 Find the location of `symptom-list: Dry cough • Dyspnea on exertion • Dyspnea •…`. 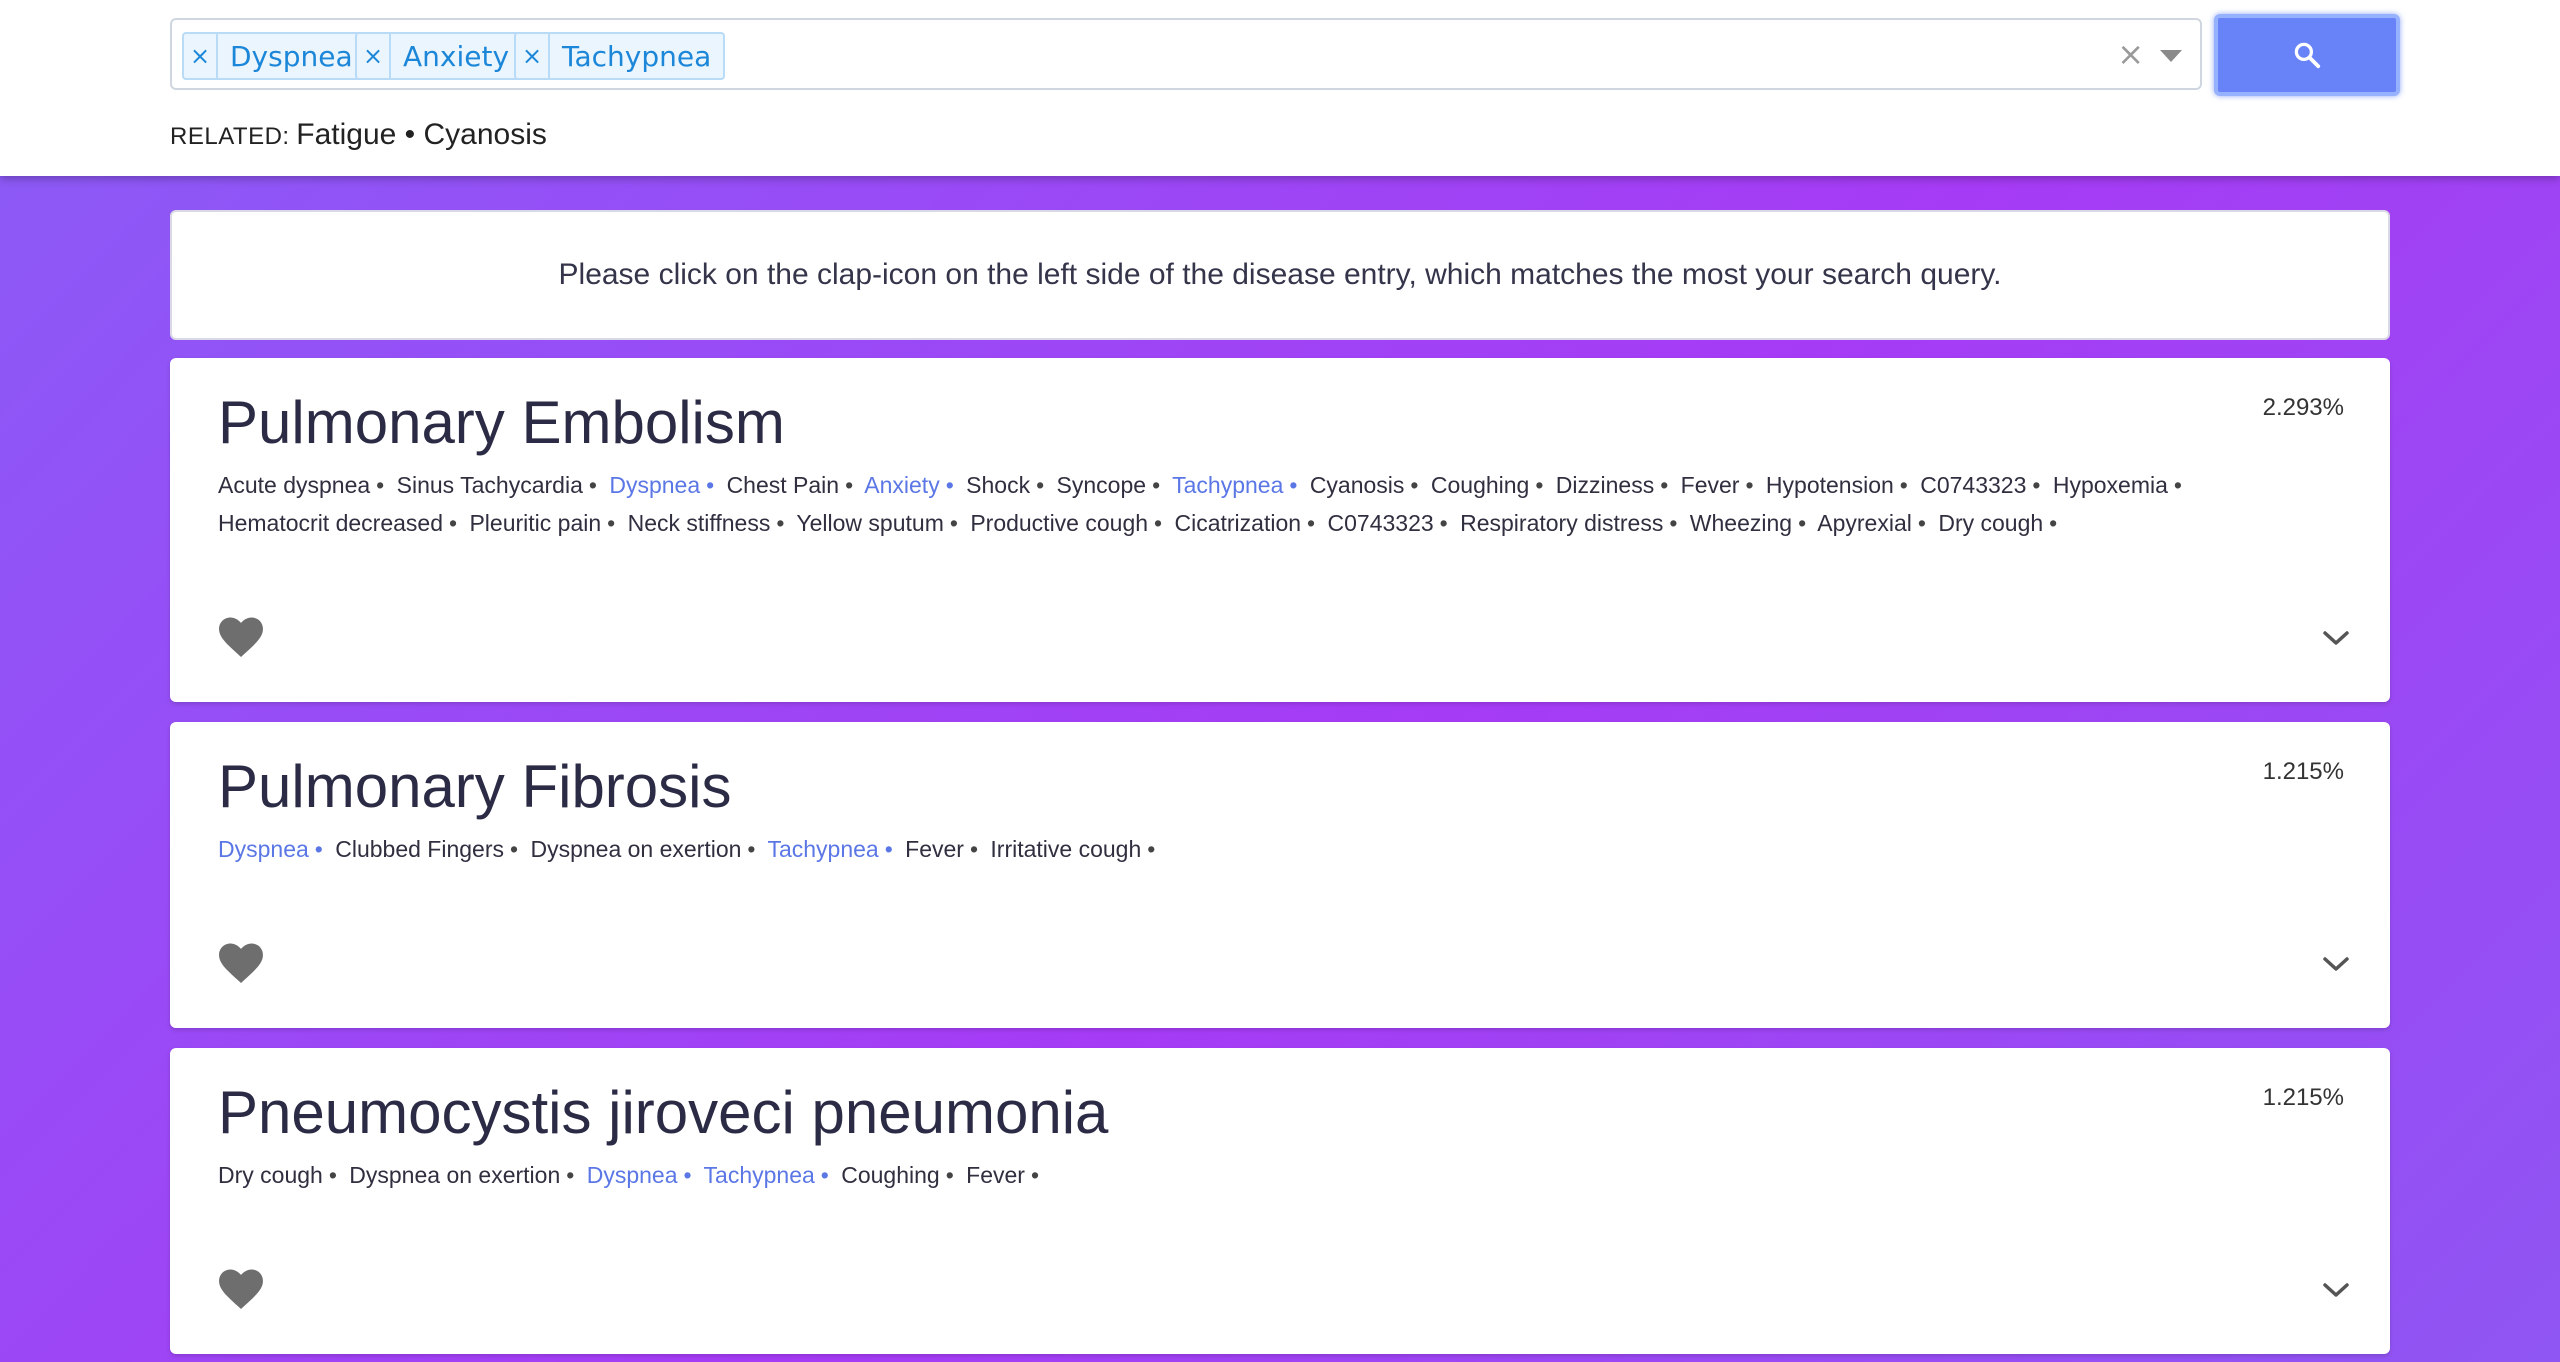

symptom-list: Dry cough • Dyspnea on exertion • Dyspnea •… is located at coordinates (1204, 1175).